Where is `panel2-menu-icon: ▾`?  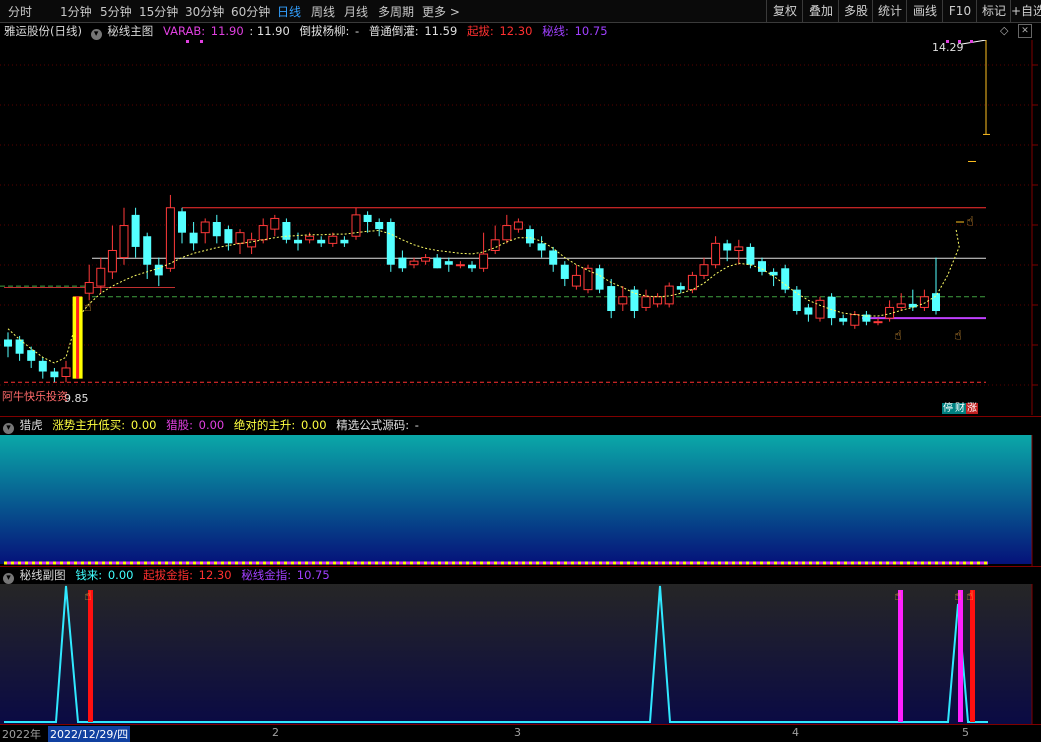
panel2-menu-icon: ▾ is located at coordinates (8, 428).